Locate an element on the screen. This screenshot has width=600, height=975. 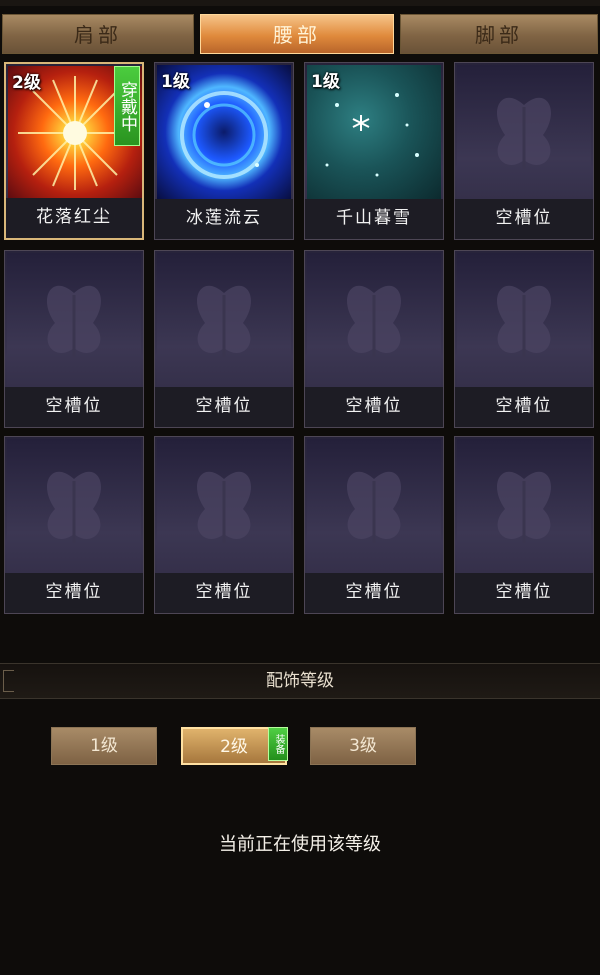
accessory-slot-9: 空槽位 is located at coordinates (74, 525).